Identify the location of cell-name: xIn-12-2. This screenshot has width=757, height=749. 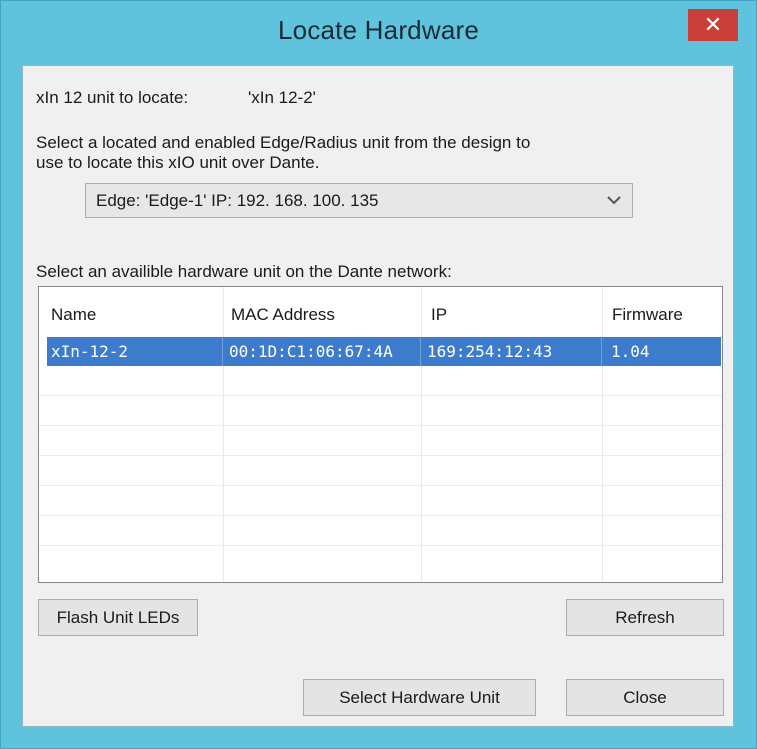
(90, 351).